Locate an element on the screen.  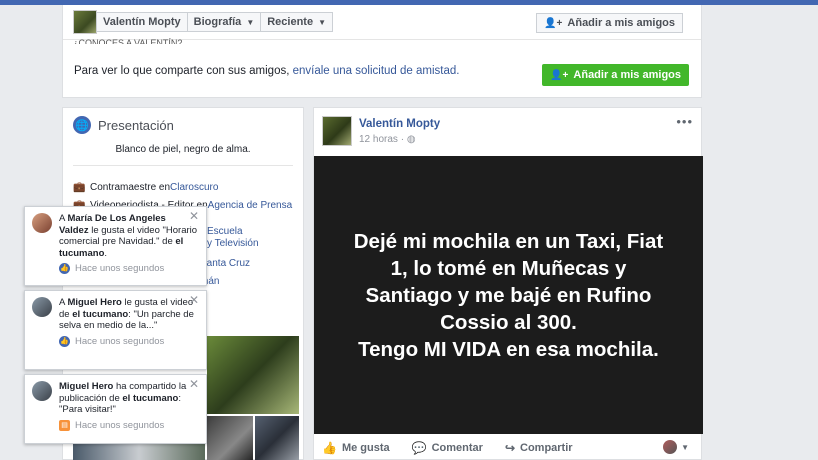
recent-button: Reciente ▼ is located at coordinates (297, 22).